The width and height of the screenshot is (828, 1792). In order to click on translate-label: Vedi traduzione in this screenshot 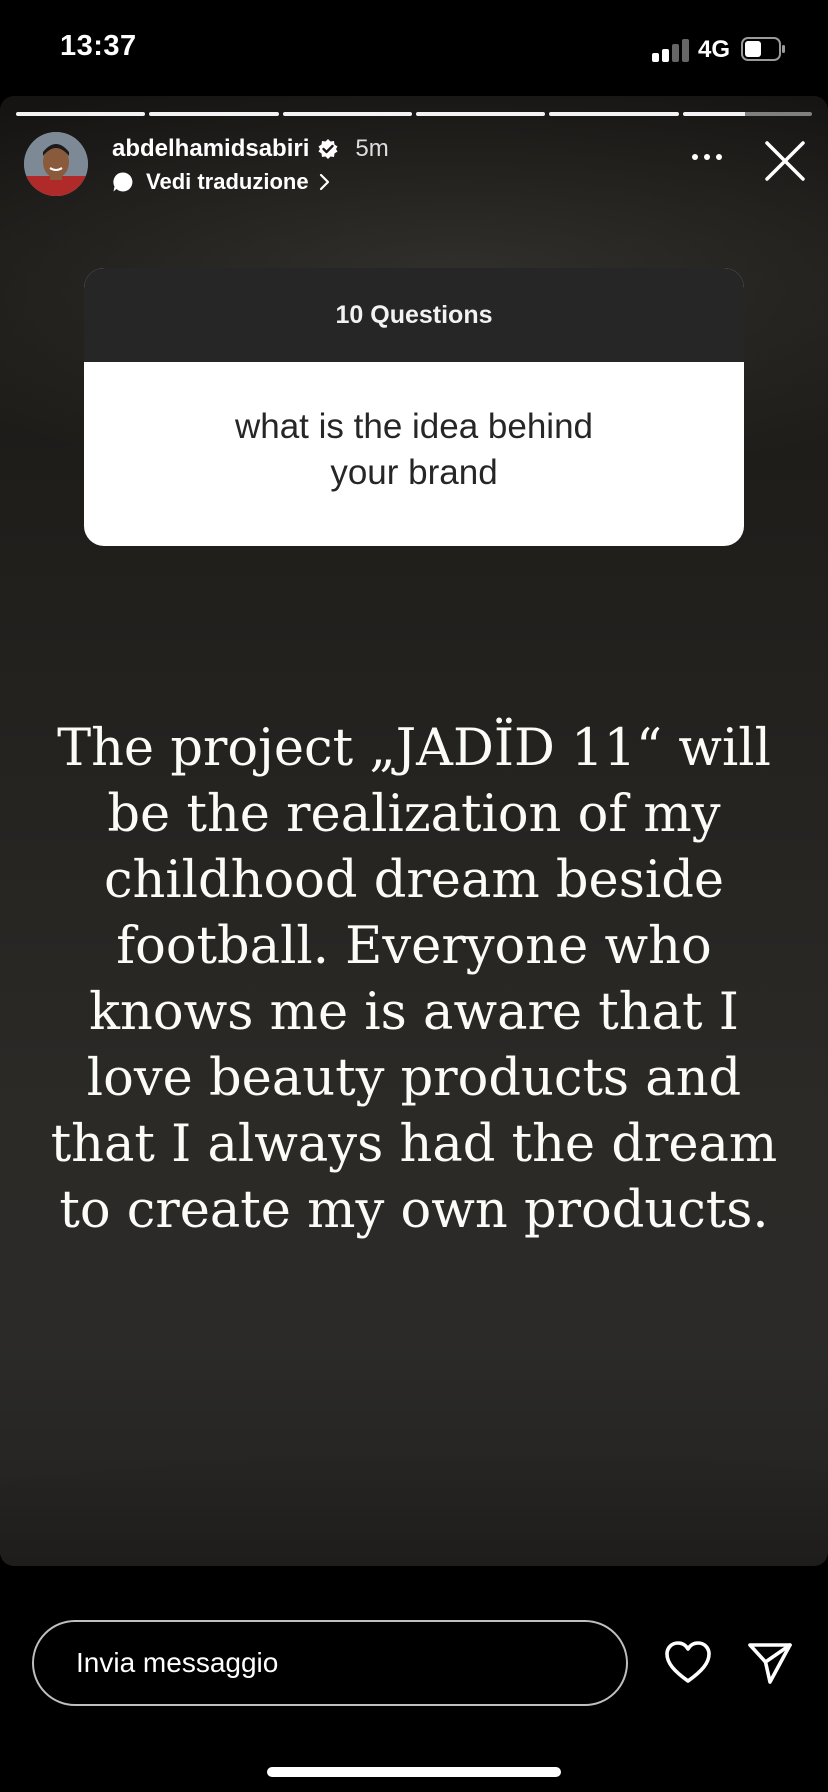, I will do `click(227, 181)`.